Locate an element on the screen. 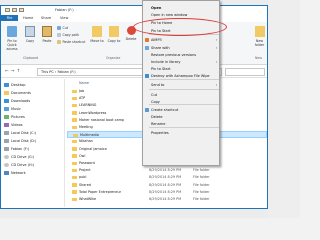 This screenshot has height=240, width=320. menu-item-aimp3: AIMP3 › is located at coordinates (182, 40).